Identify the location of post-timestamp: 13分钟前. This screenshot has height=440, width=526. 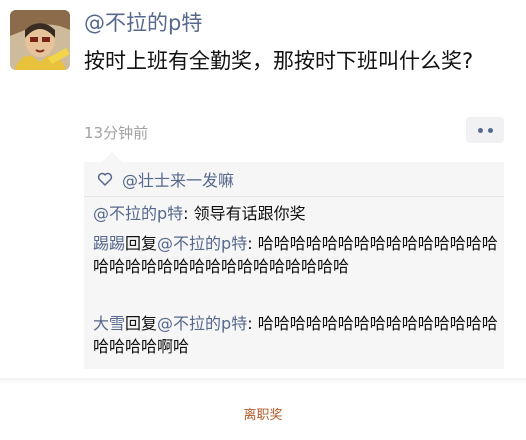
(116, 133).